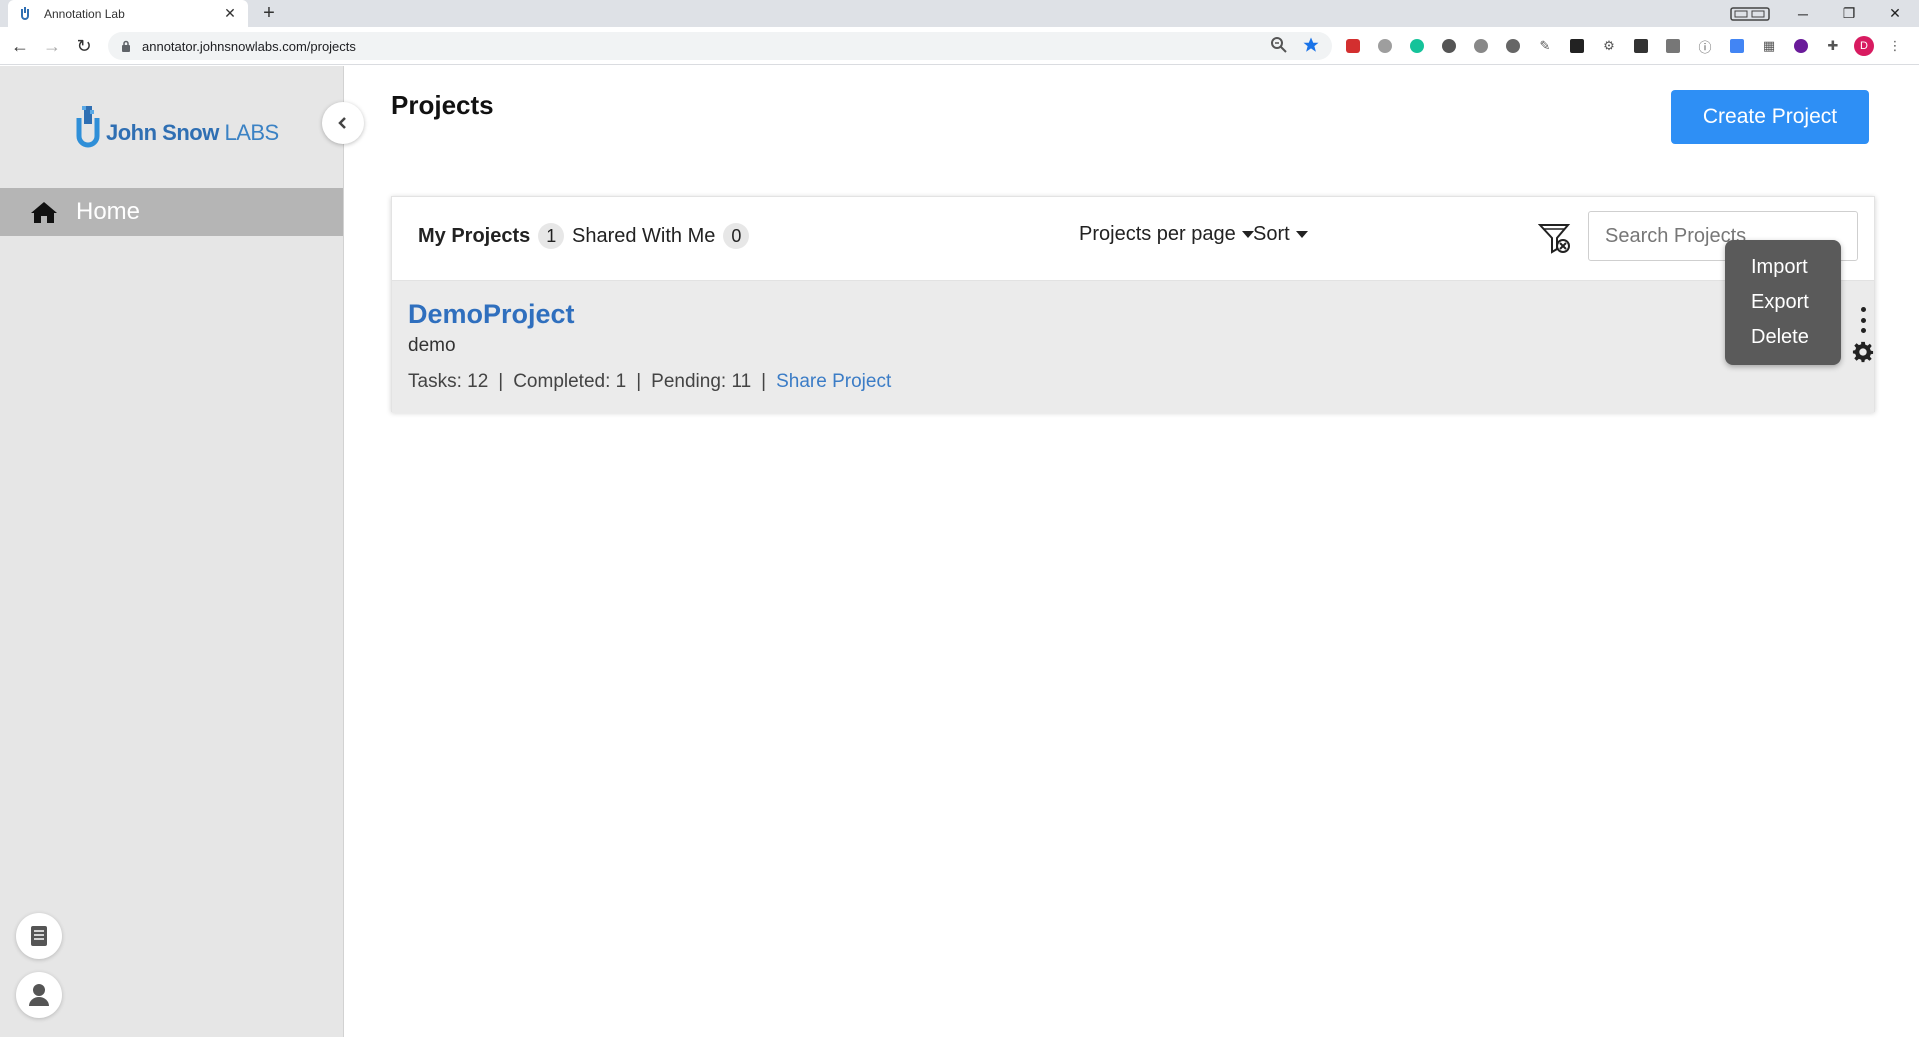 The width and height of the screenshot is (1919, 1037). I want to click on document-icon, so click(39, 936).